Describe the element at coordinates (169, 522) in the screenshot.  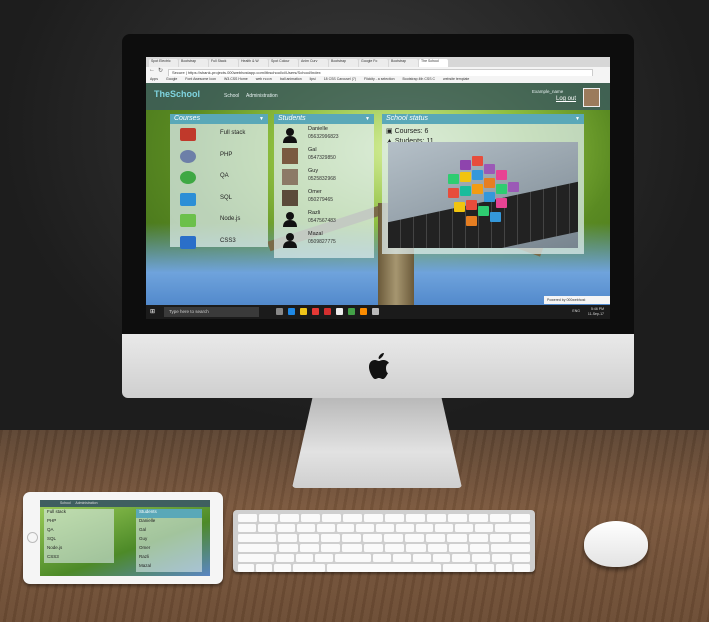
I see `ipad-student-item: Danielle` at that location.